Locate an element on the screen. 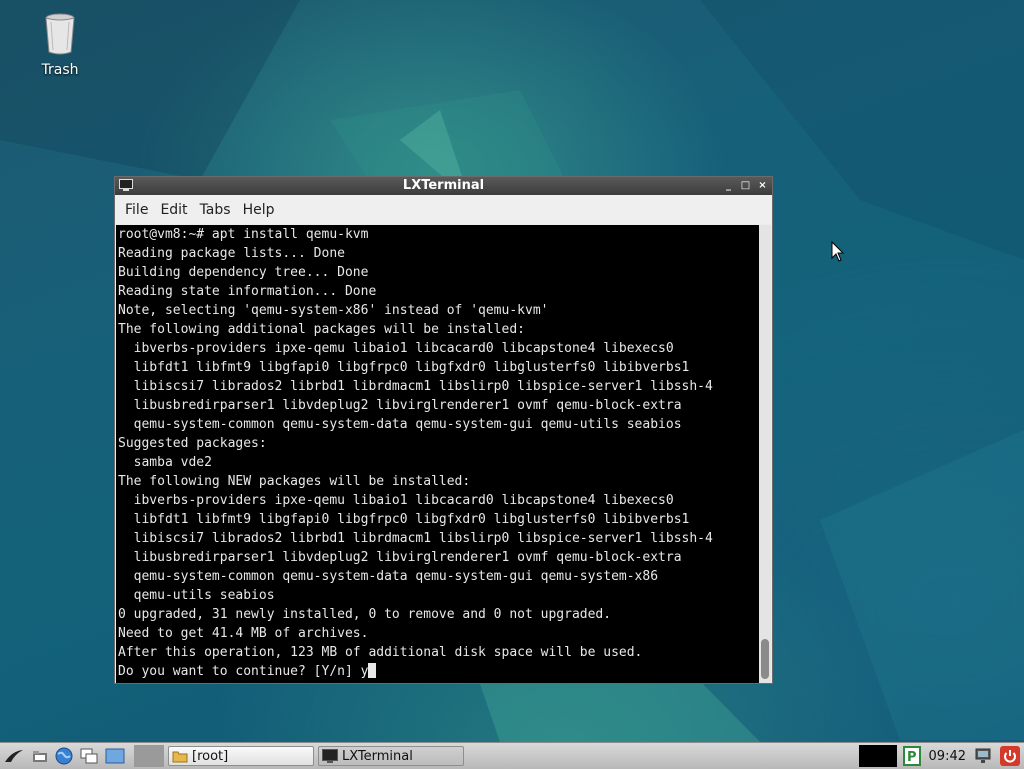  system-tray: P 09:42 is located at coordinates (941, 756).